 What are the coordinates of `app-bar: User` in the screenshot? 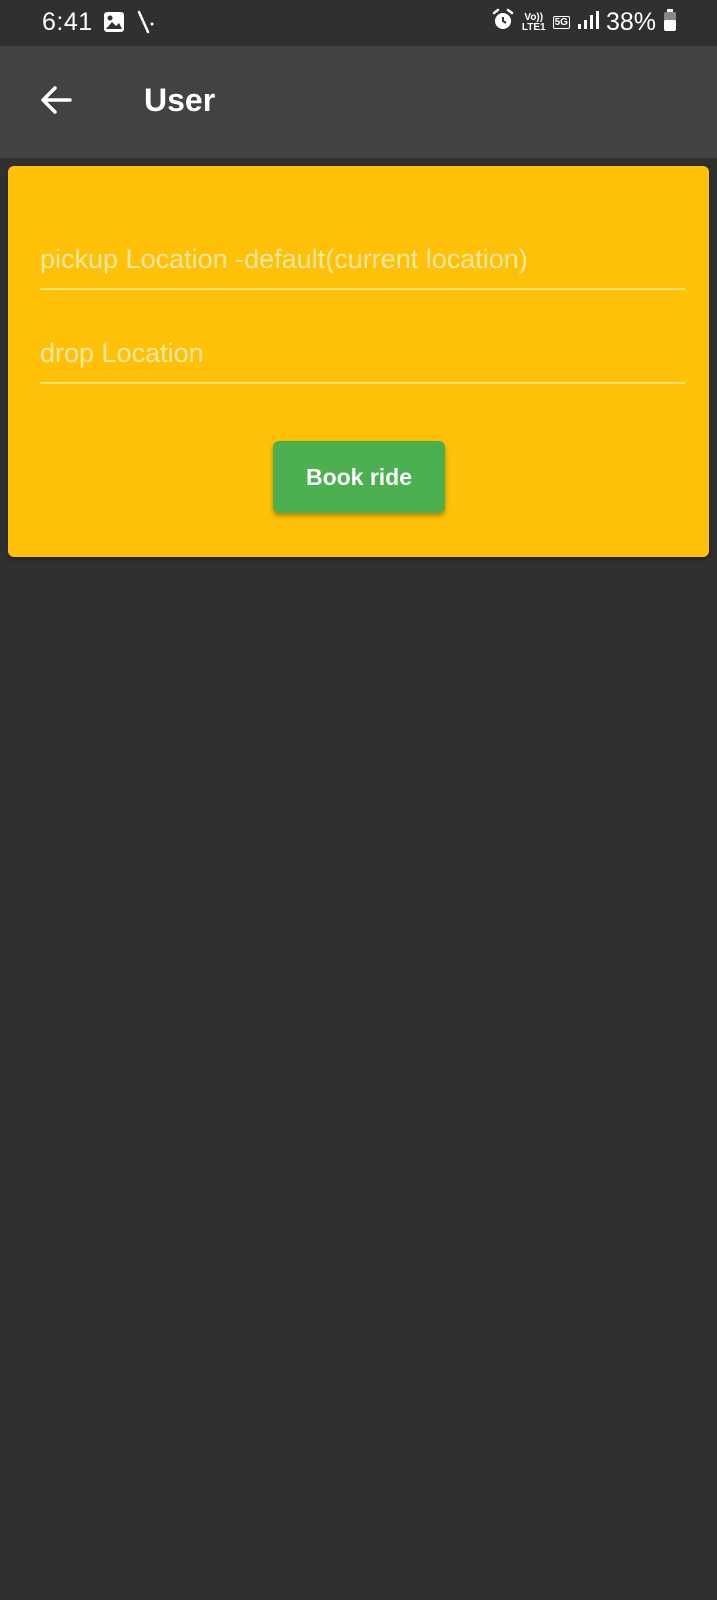 It's located at (358, 102).